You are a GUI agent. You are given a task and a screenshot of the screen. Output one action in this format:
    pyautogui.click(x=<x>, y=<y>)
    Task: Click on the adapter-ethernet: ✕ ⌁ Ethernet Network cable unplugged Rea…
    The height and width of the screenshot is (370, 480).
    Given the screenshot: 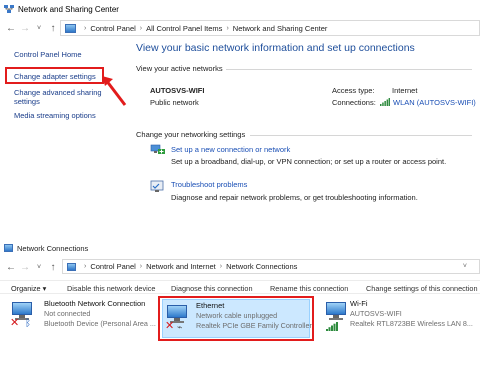 What is the action you would take?
    pyautogui.click(x=237, y=318)
    